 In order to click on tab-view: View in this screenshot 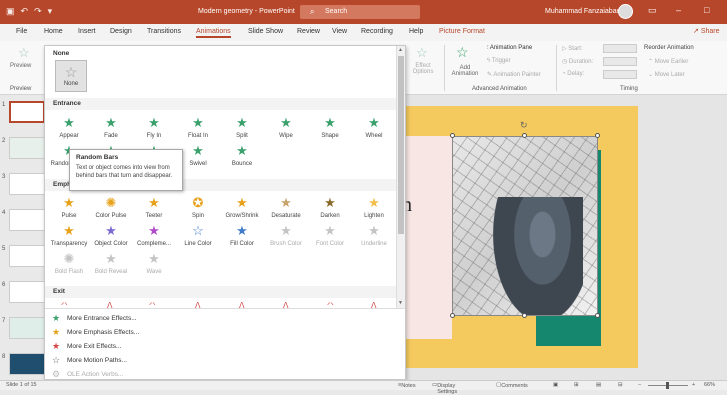, I will do `click(339, 31)`.